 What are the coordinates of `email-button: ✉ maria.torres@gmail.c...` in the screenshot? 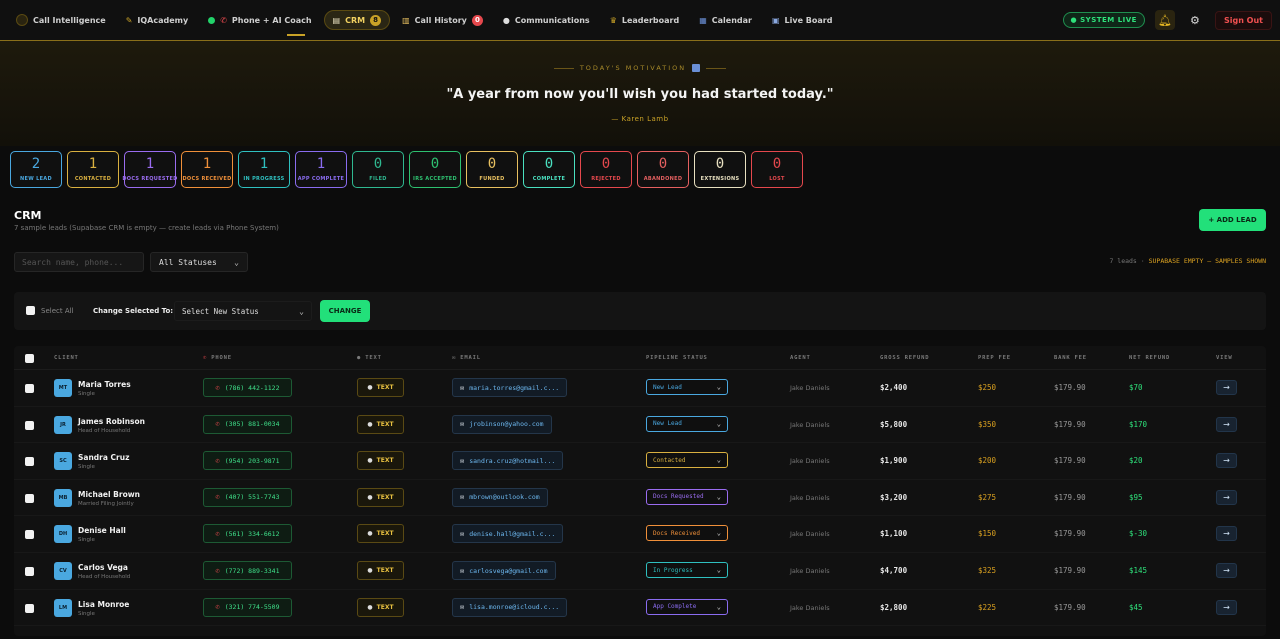 It's located at (510, 387).